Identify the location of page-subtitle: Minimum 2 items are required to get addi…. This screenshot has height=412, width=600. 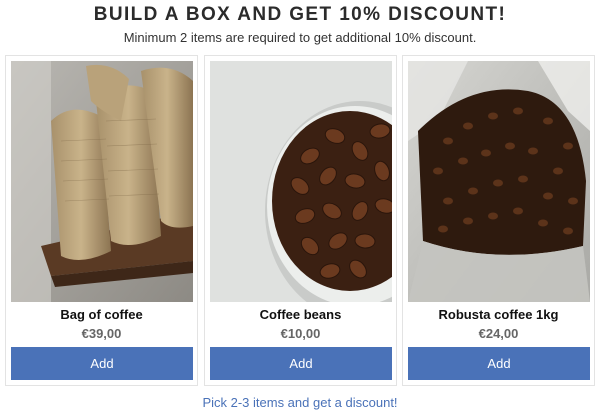
(300, 37).